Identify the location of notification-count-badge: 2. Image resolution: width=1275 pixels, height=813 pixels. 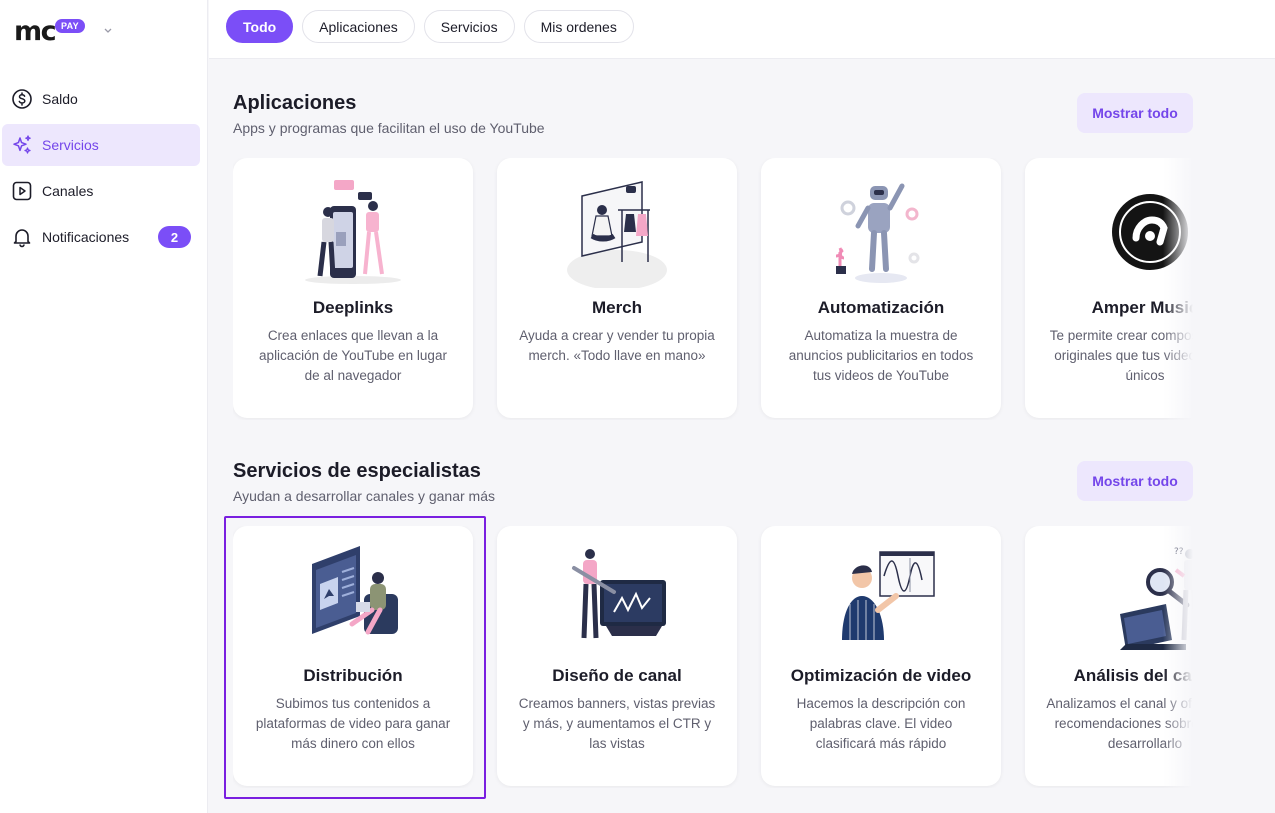
(174, 237).